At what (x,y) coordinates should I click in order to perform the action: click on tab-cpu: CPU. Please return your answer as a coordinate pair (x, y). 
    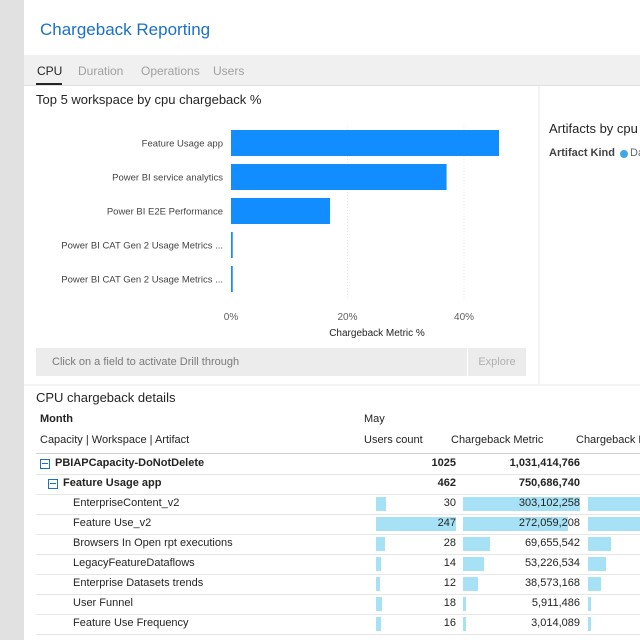
    Looking at the image, I should click on (49, 71).